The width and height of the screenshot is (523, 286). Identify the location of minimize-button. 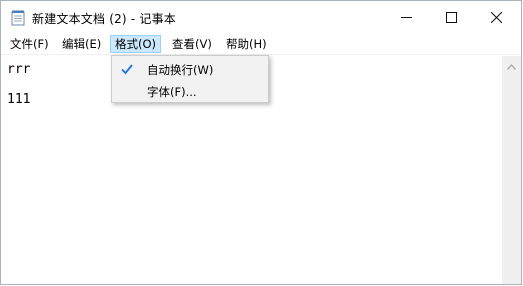
(406, 17).